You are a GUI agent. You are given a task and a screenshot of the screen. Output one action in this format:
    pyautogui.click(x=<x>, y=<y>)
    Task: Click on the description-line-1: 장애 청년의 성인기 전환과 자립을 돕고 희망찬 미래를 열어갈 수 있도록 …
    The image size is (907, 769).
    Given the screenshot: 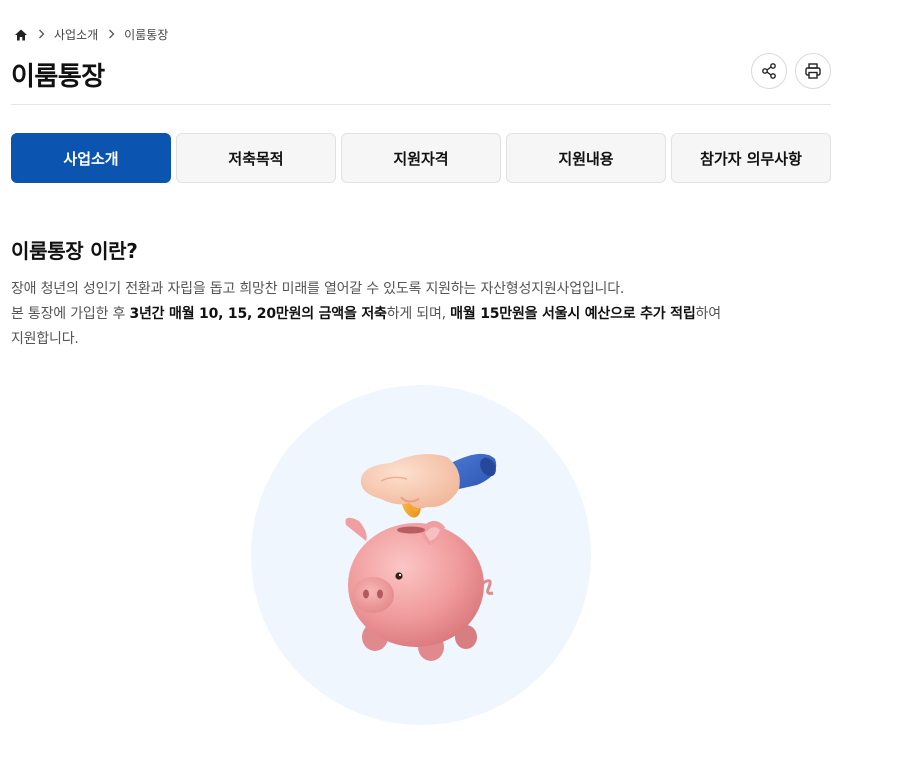 What is the action you would take?
    pyautogui.click(x=318, y=289)
    